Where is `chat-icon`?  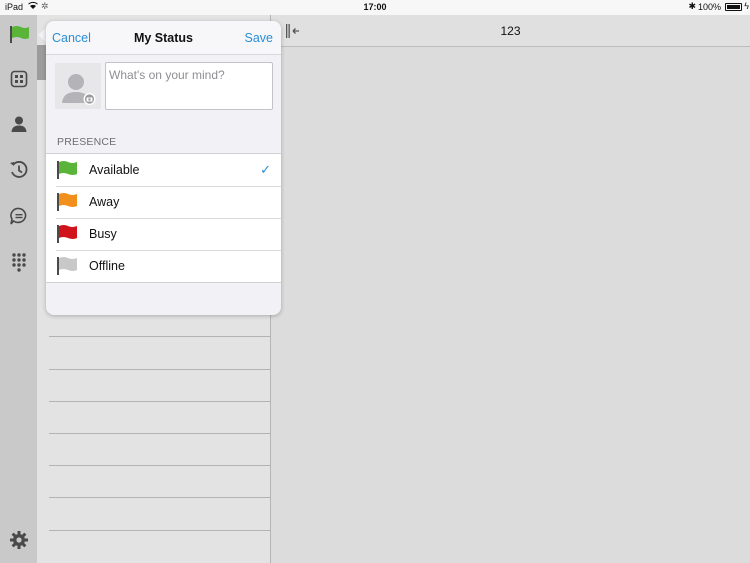 chat-icon is located at coordinates (18, 216).